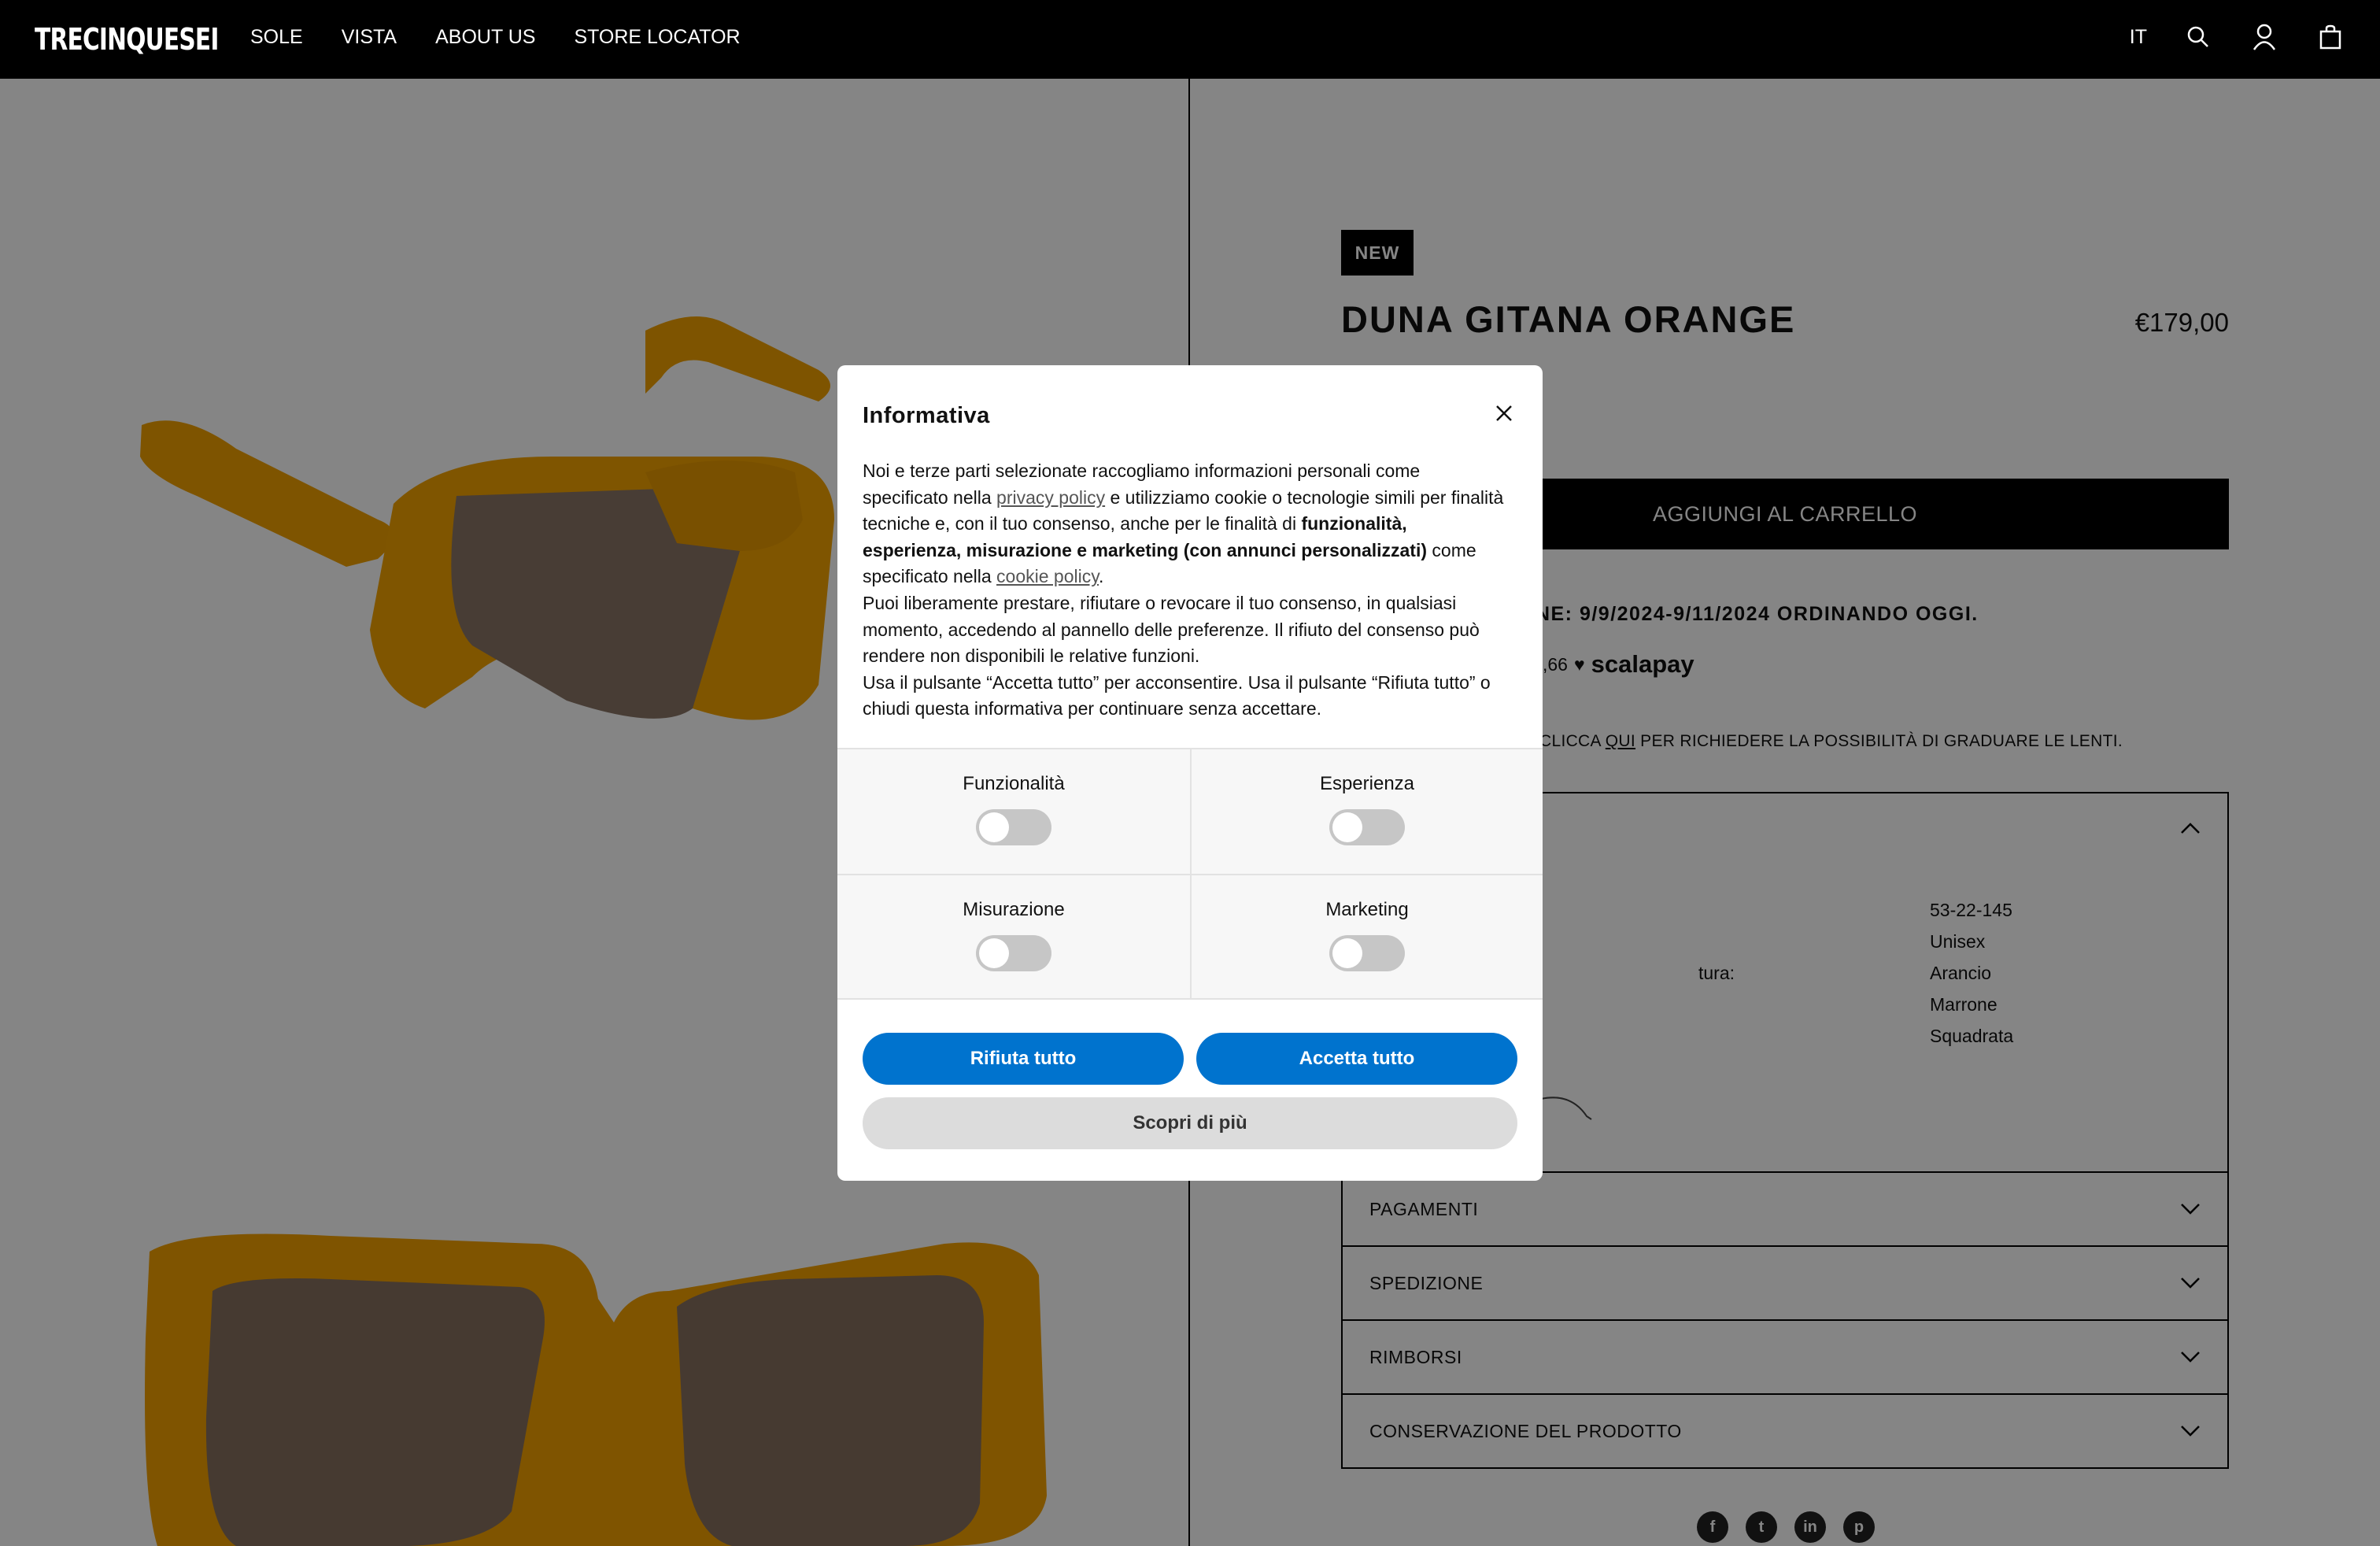  I want to click on header-actions: IT, so click(2237, 37).